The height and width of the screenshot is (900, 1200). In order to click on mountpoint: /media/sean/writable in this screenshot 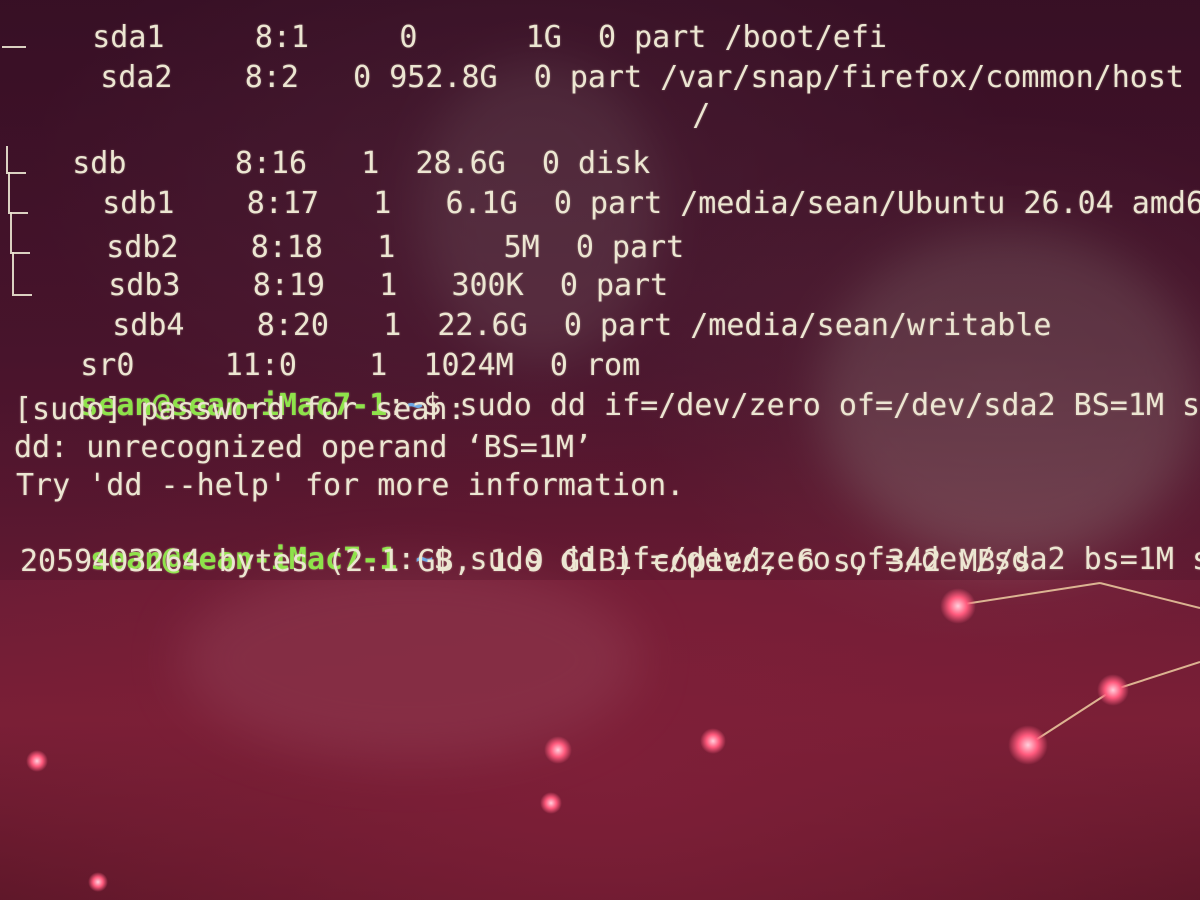, I will do `click(871, 325)`.